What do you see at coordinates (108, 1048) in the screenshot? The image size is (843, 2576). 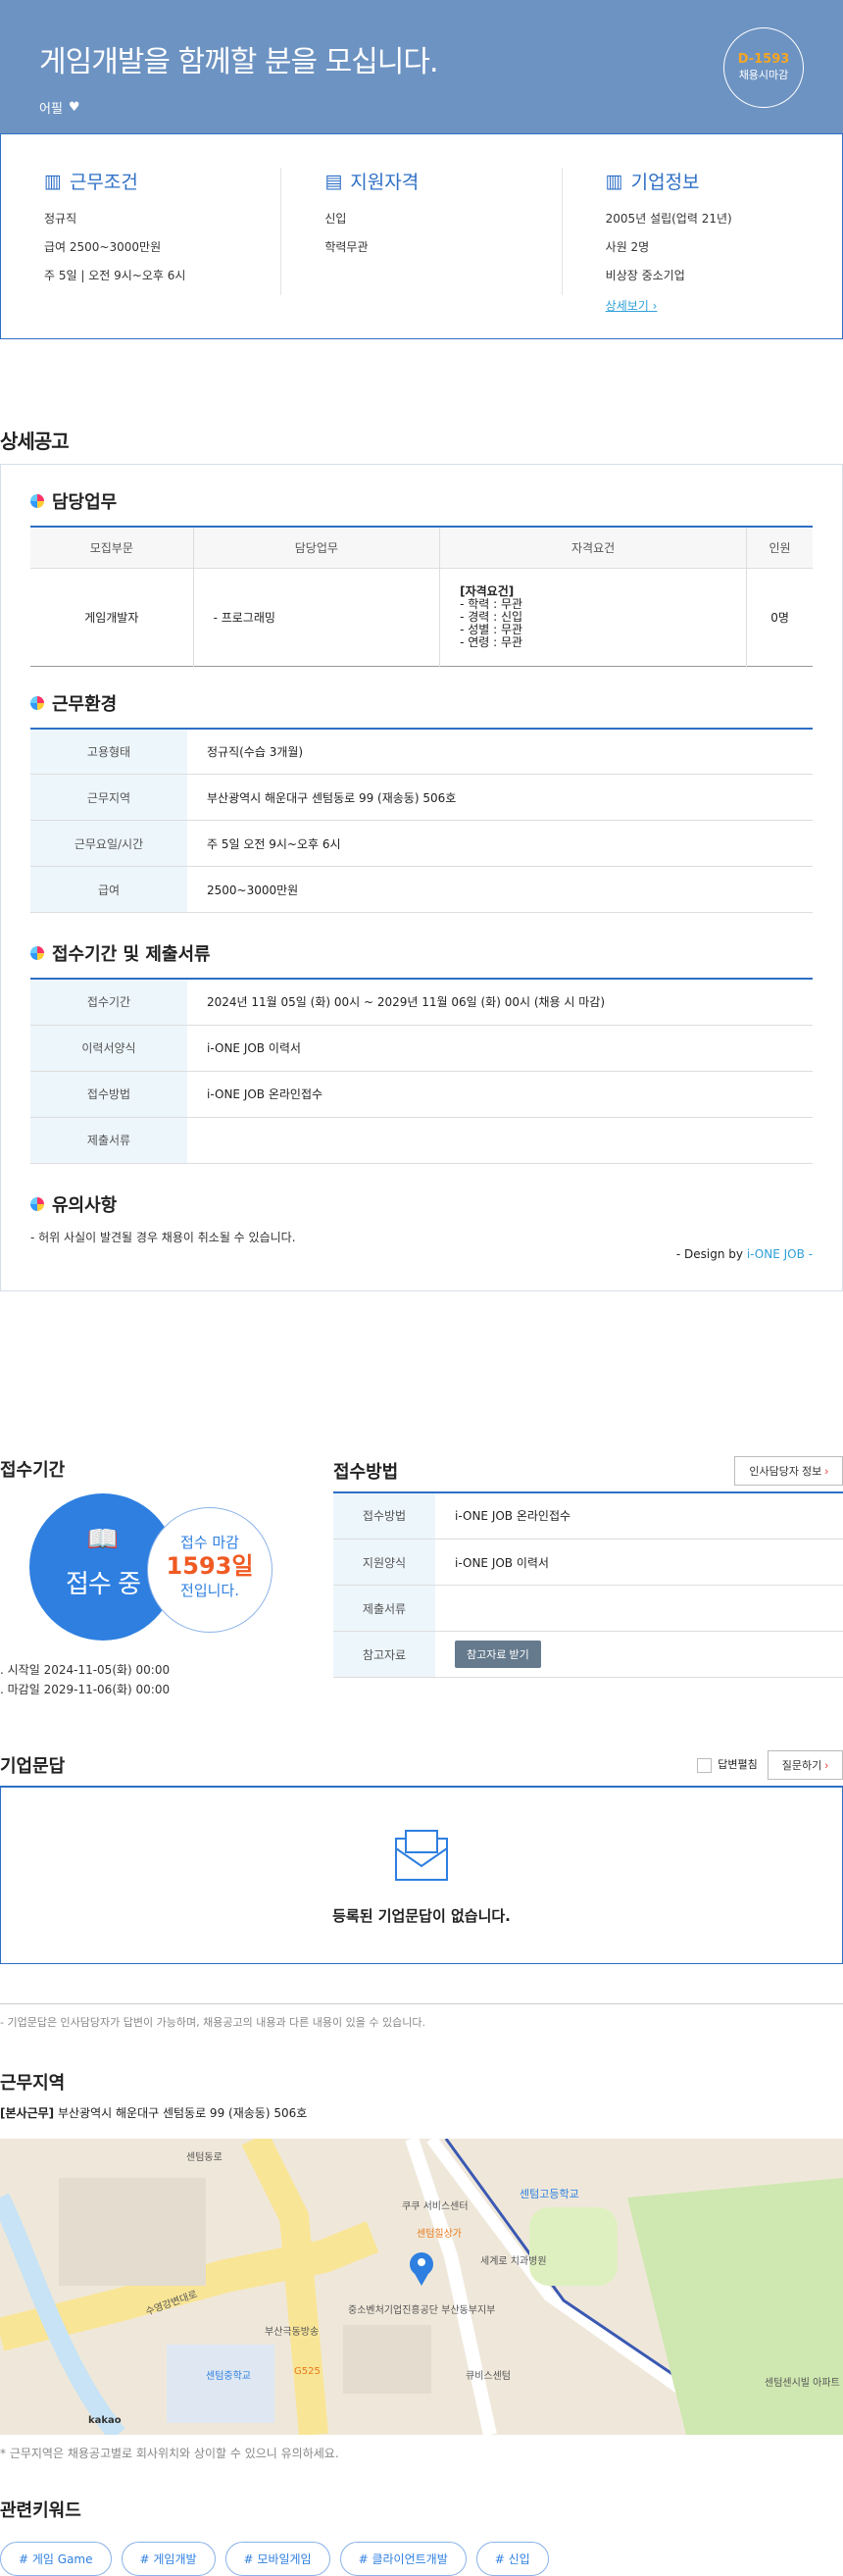 I see `row-label: 이력서양식` at bounding box center [108, 1048].